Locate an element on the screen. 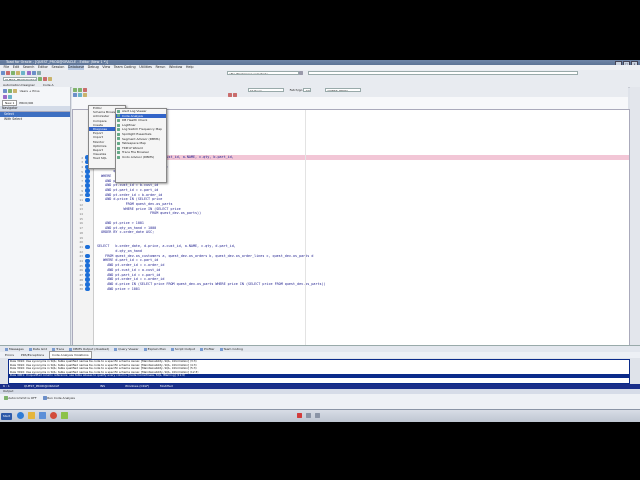 This screenshot has height=480, width=640. message-subtab: Errors is located at coordinates (9, 355).